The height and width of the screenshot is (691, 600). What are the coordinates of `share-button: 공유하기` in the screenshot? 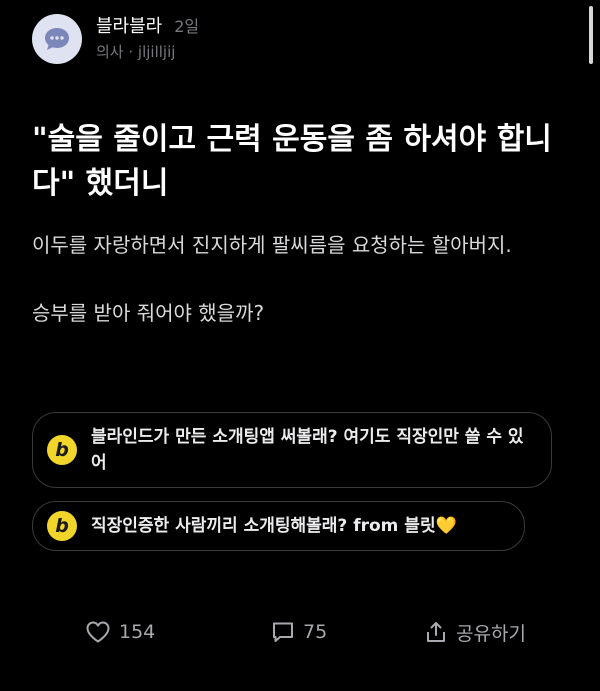 It's located at (475, 632).